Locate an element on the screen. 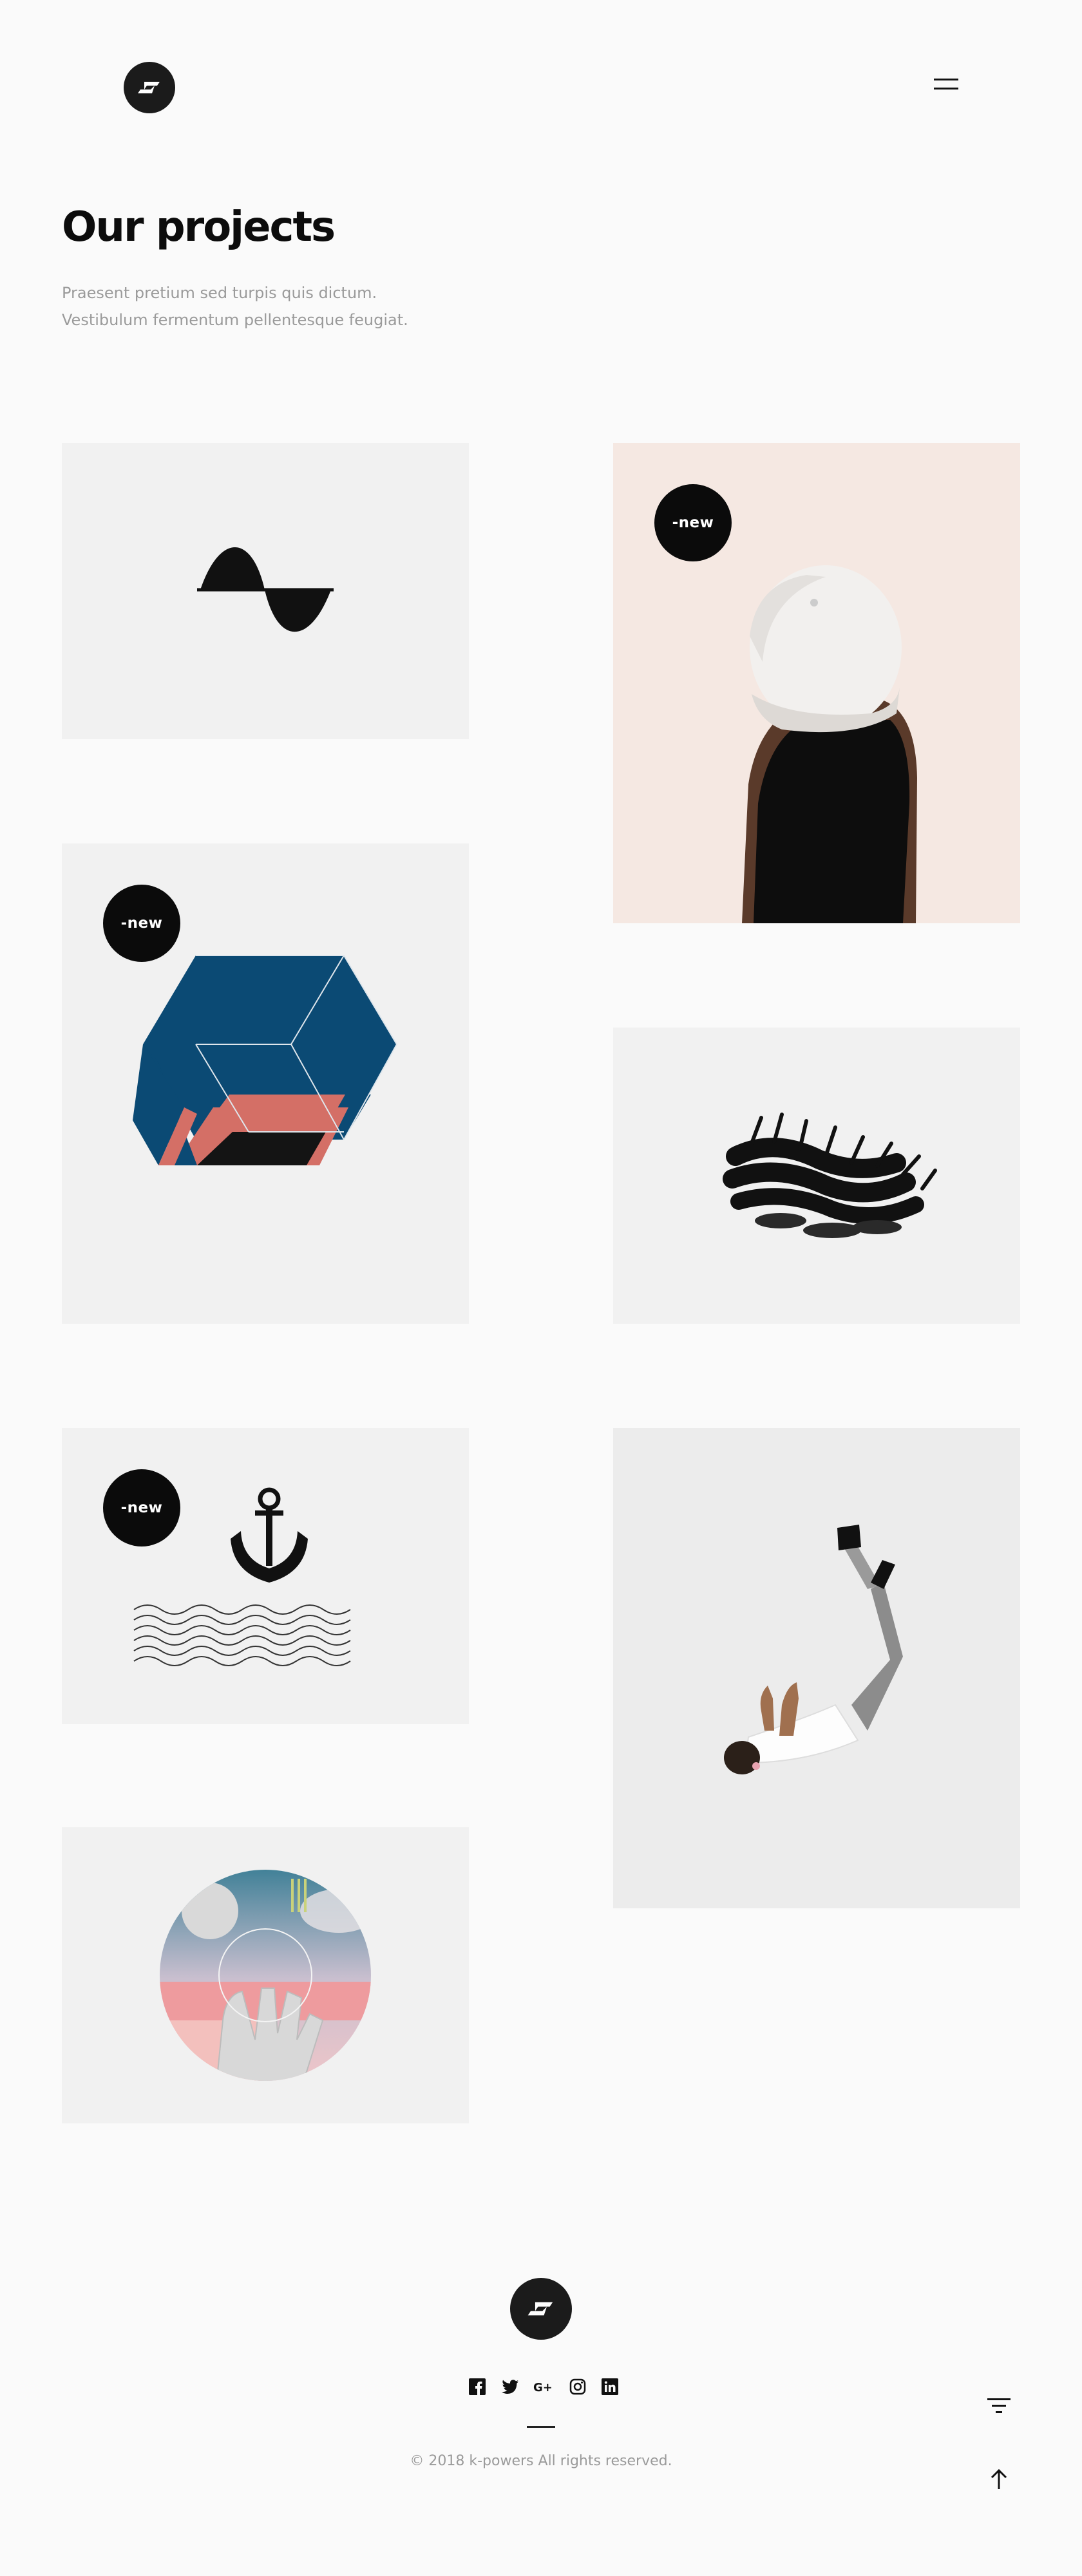  svg-text: G+ is located at coordinates (543, 2387).